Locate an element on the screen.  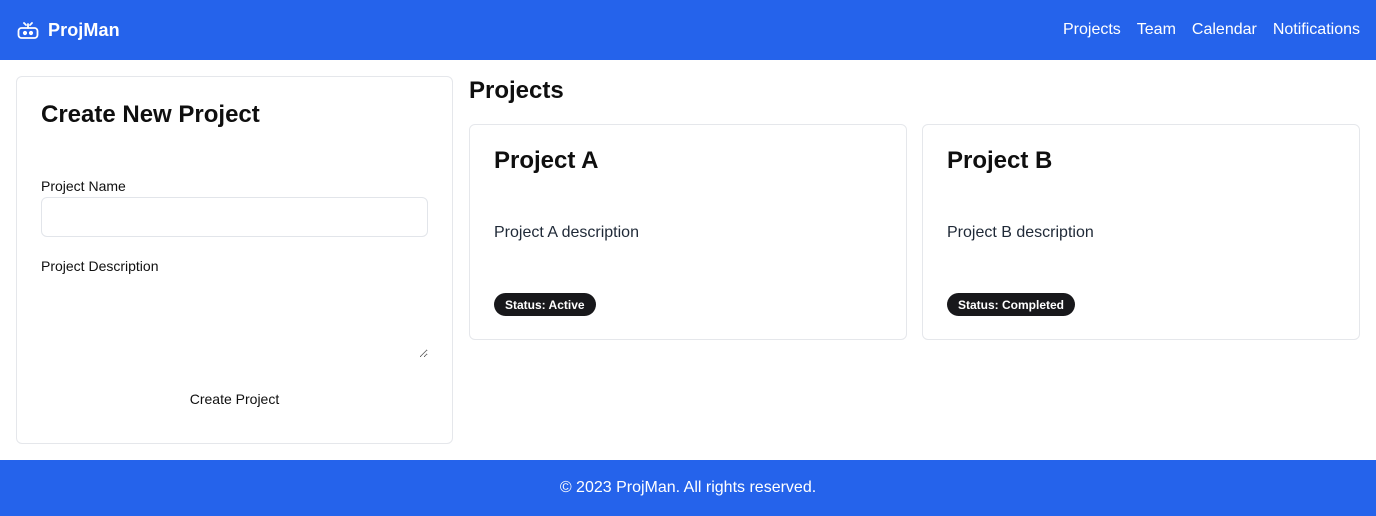
project-description-label: Project Description is located at coordinates (100, 266).